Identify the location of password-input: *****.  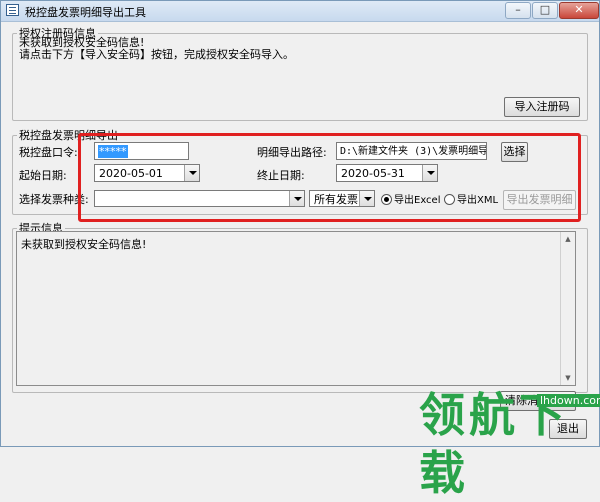
(141, 151).